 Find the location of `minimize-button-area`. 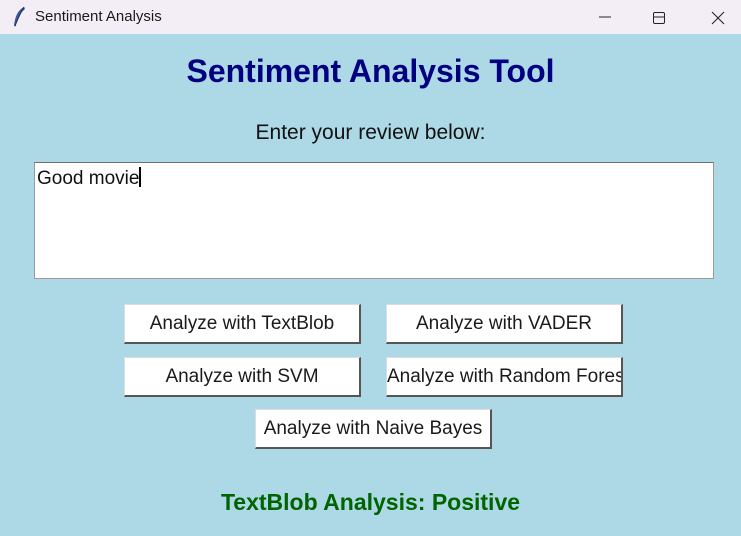

minimize-button-area is located at coordinates (605, 17).